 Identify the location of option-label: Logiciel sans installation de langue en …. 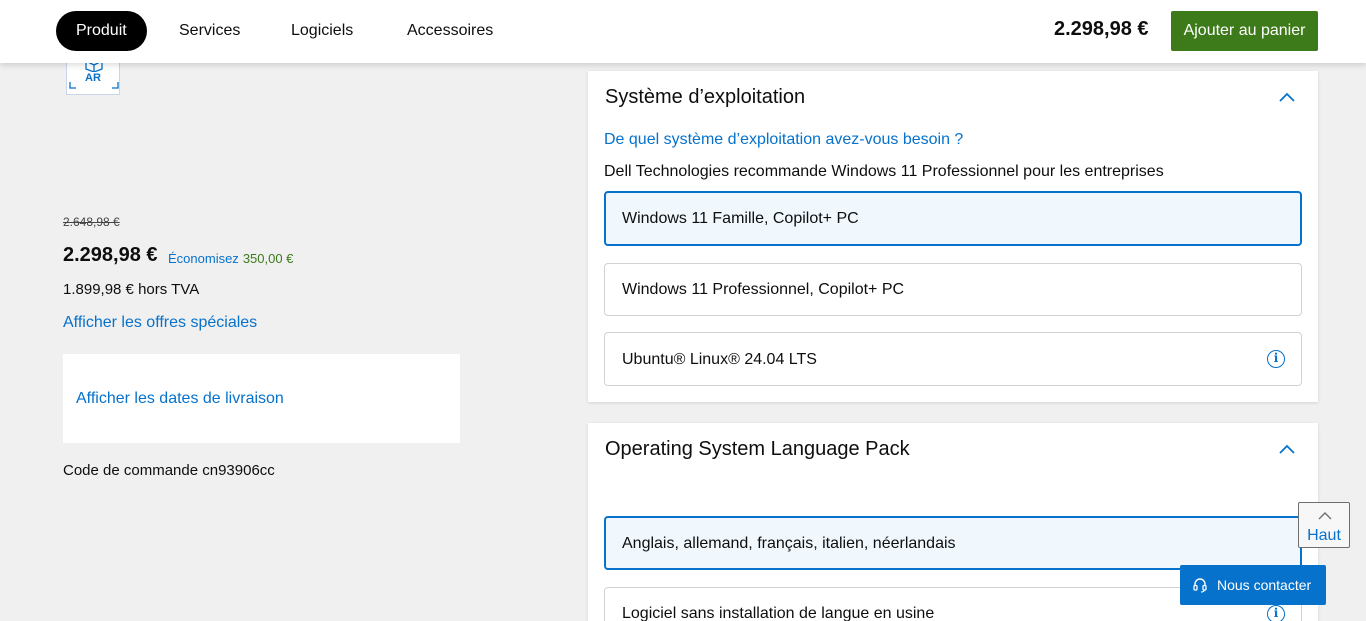
(778, 613).